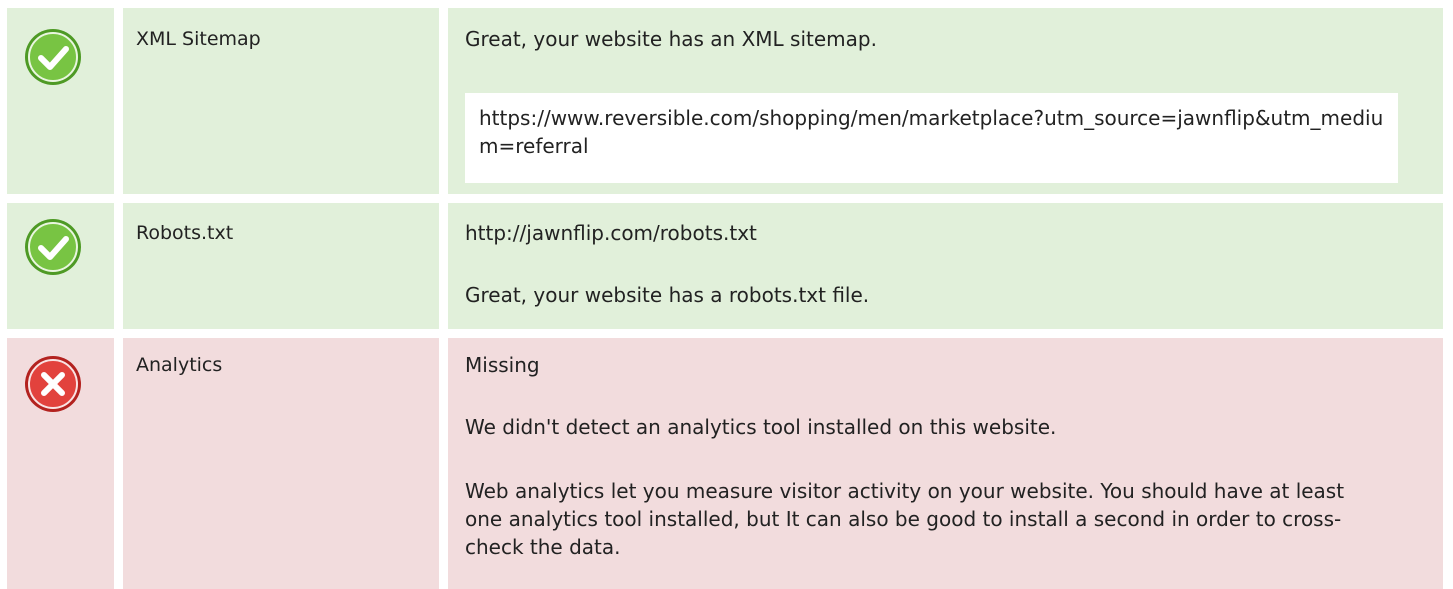  Describe the element at coordinates (502, 365) in the screenshot. I see `status-text: Missing` at that location.